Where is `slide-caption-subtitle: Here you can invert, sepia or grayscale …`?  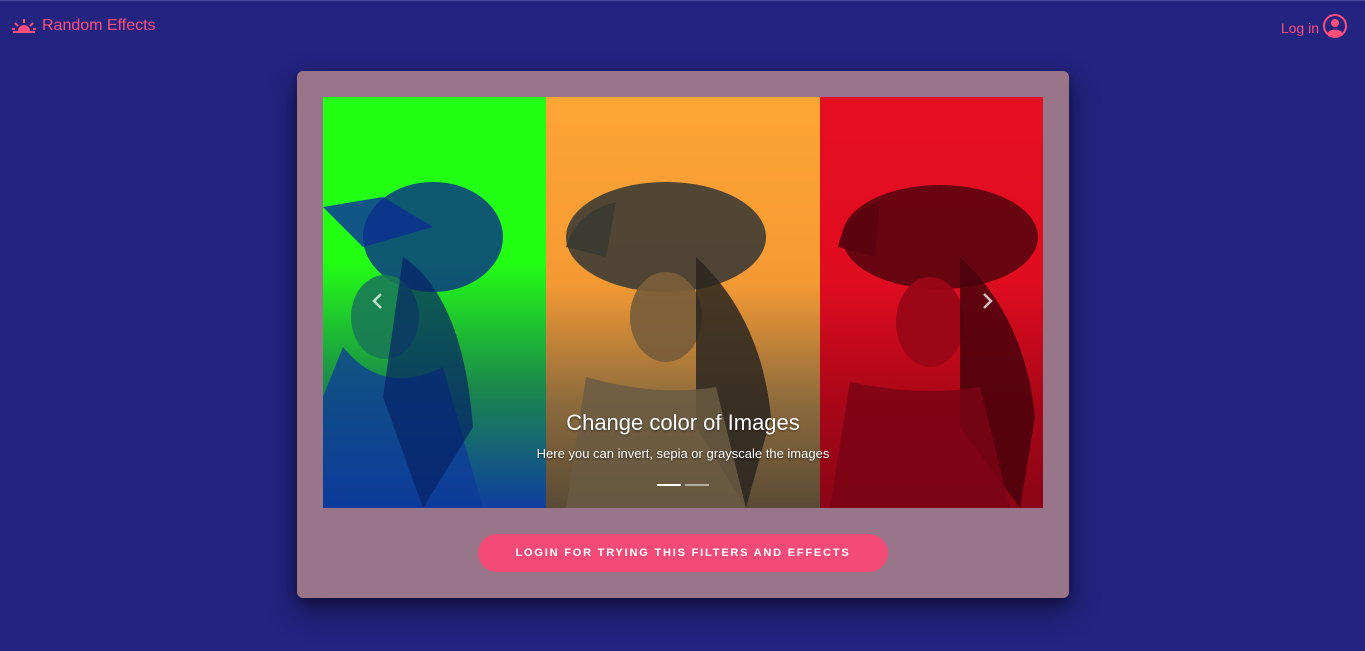
slide-caption-subtitle: Here you can invert, sepia or grayscale … is located at coordinates (683, 453).